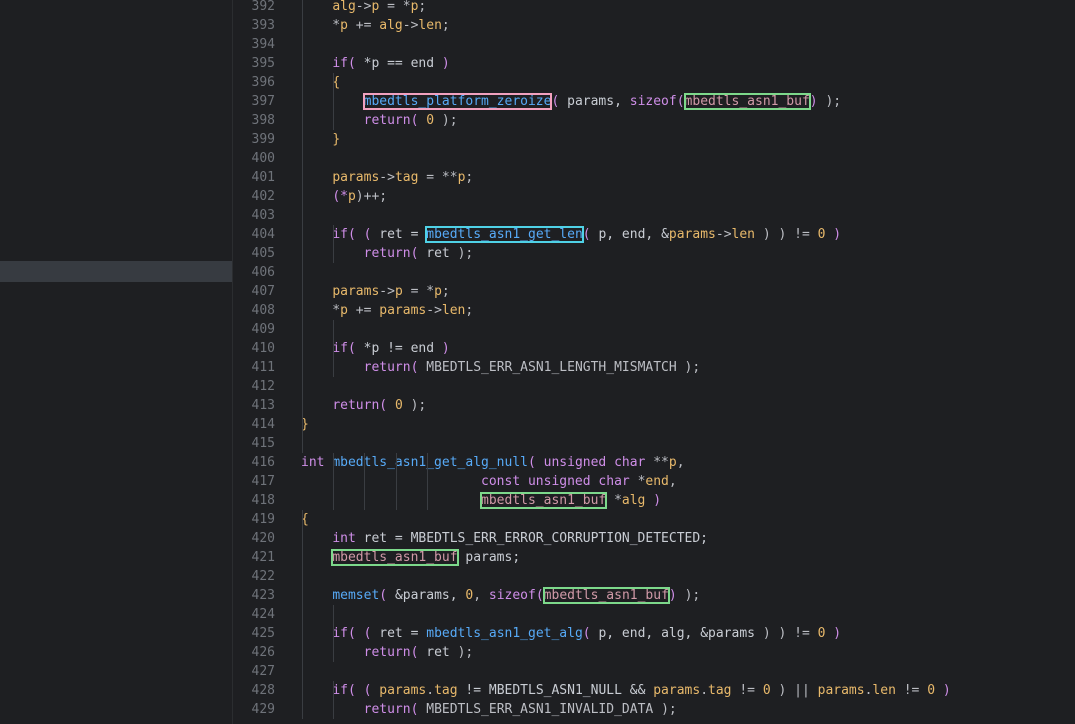 This screenshot has height=724, width=1075. Describe the element at coordinates (430, 120) in the screenshot. I see `code-token: 0` at that location.